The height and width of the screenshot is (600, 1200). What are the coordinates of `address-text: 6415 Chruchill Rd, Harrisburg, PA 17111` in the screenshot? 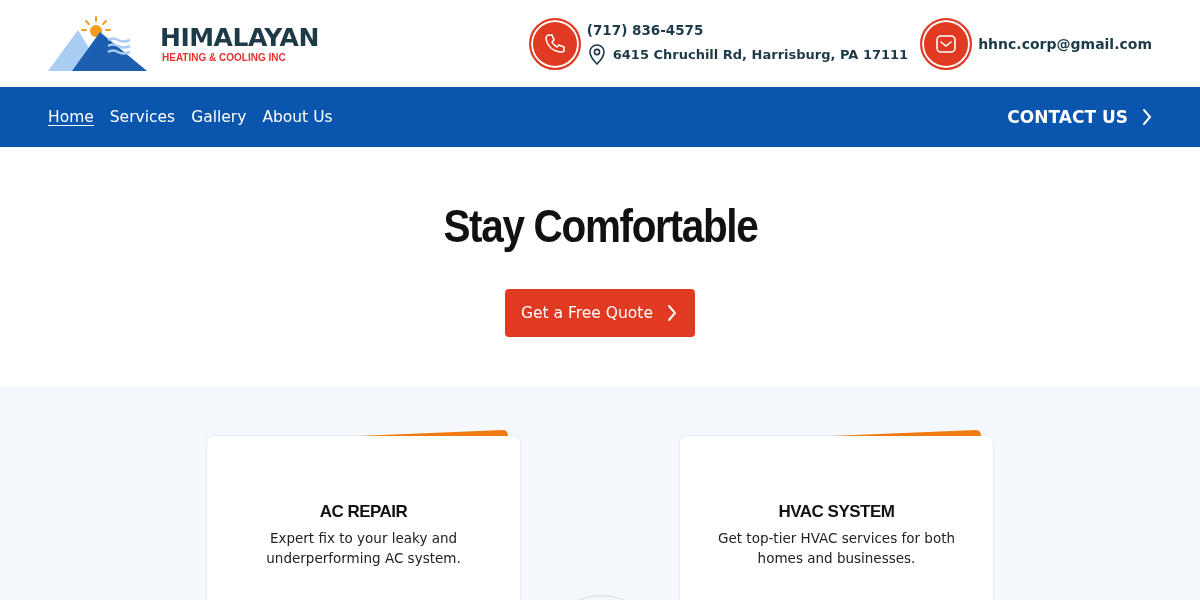 It's located at (760, 54).